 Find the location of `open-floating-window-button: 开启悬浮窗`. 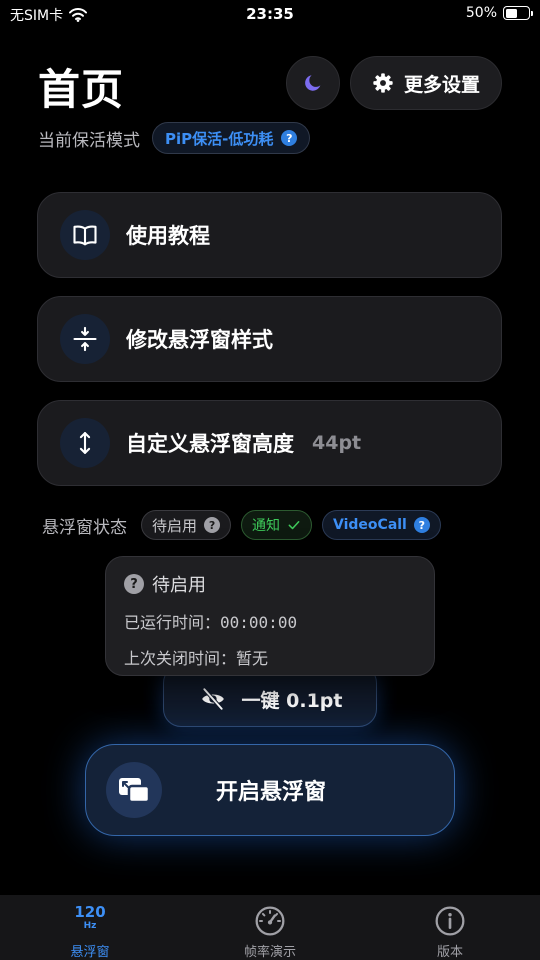

open-floating-window-button: 开启悬浮窗 is located at coordinates (270, 790).